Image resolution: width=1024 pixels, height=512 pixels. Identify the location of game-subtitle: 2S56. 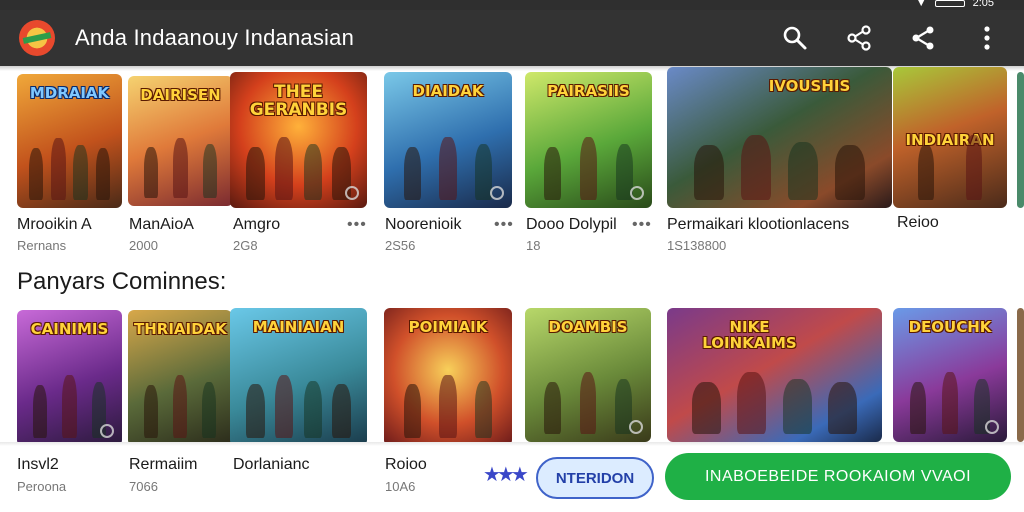
(400, 245).